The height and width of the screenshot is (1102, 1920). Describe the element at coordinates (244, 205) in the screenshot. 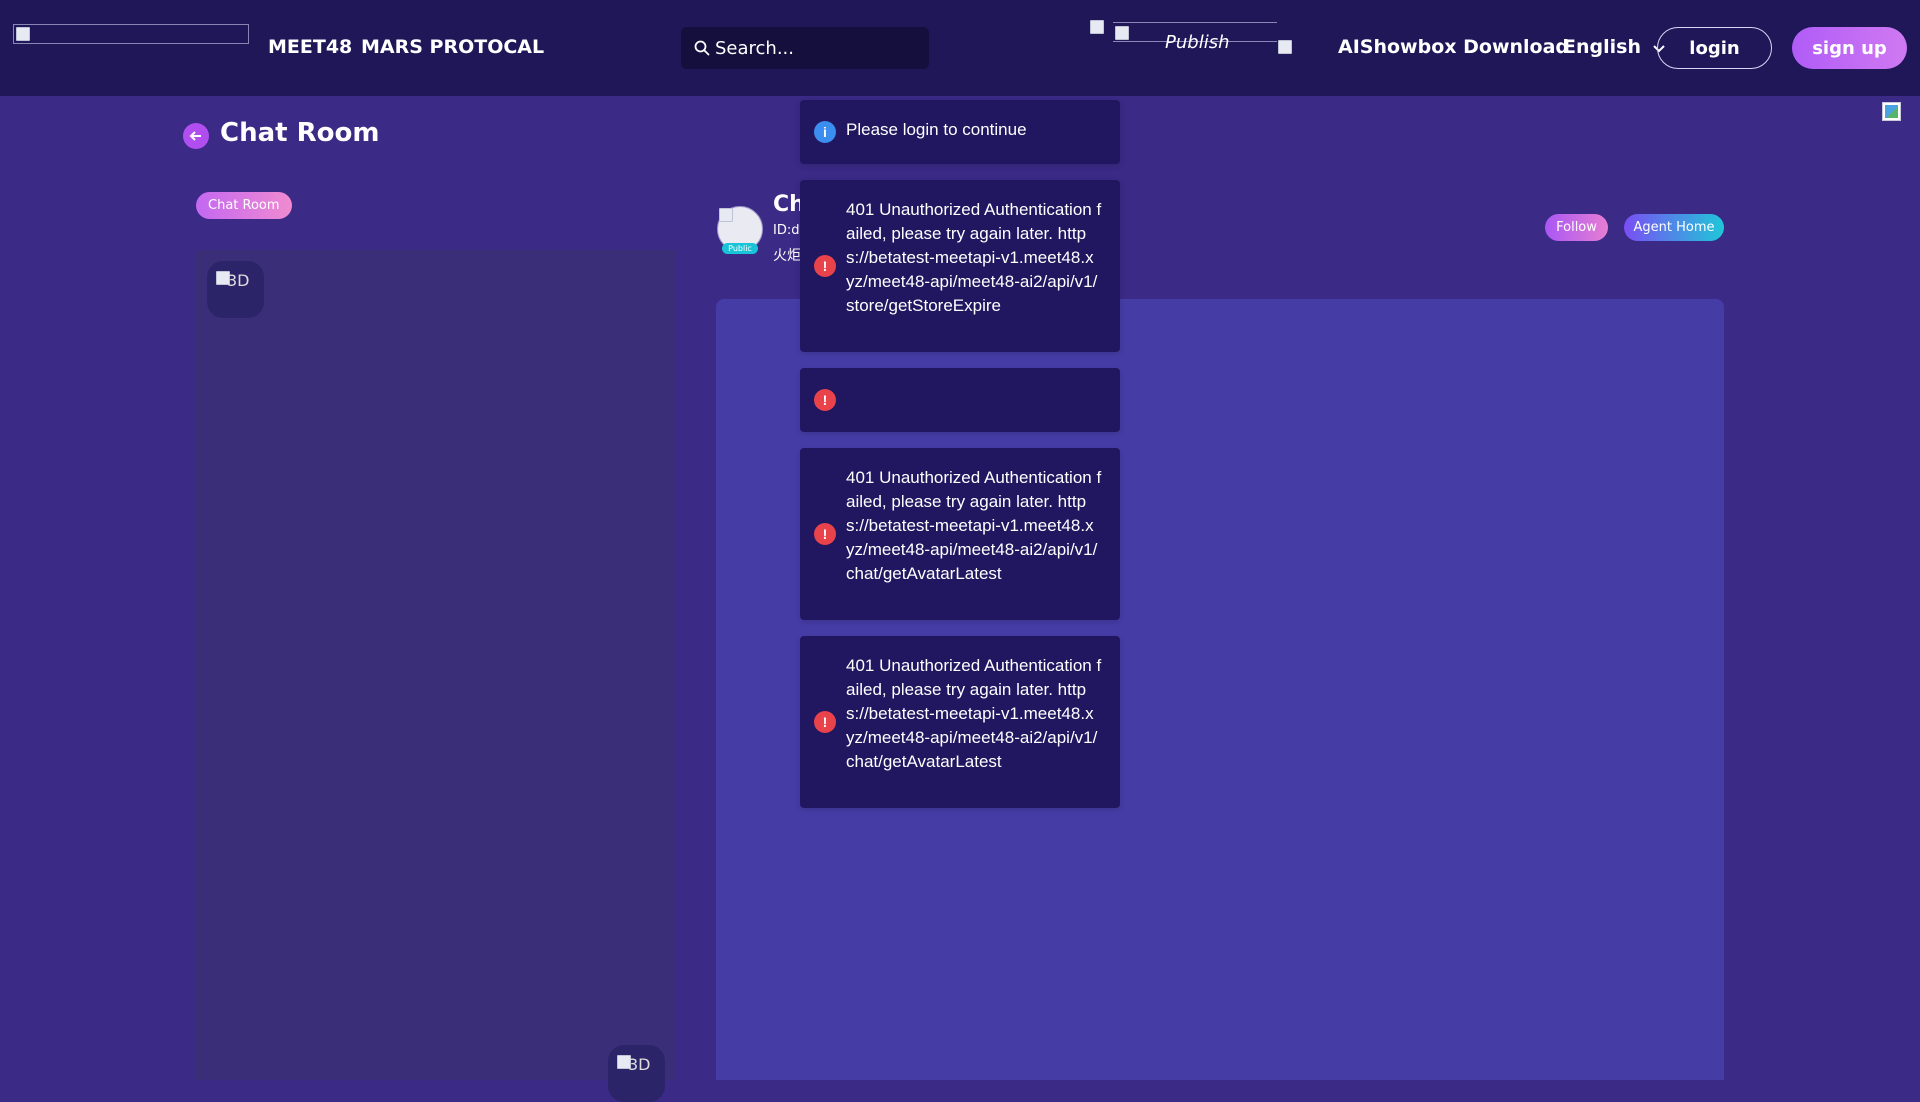

I see `chat-room-tab: Chat Room` at that location.